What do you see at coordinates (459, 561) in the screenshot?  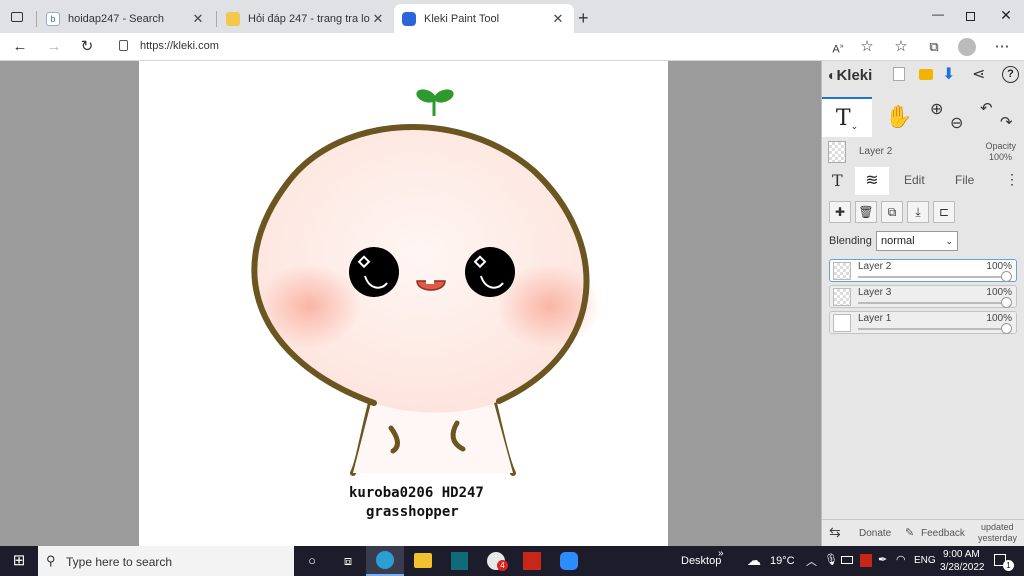 I see `app-icon-teal` at bounding box center [459, 561].